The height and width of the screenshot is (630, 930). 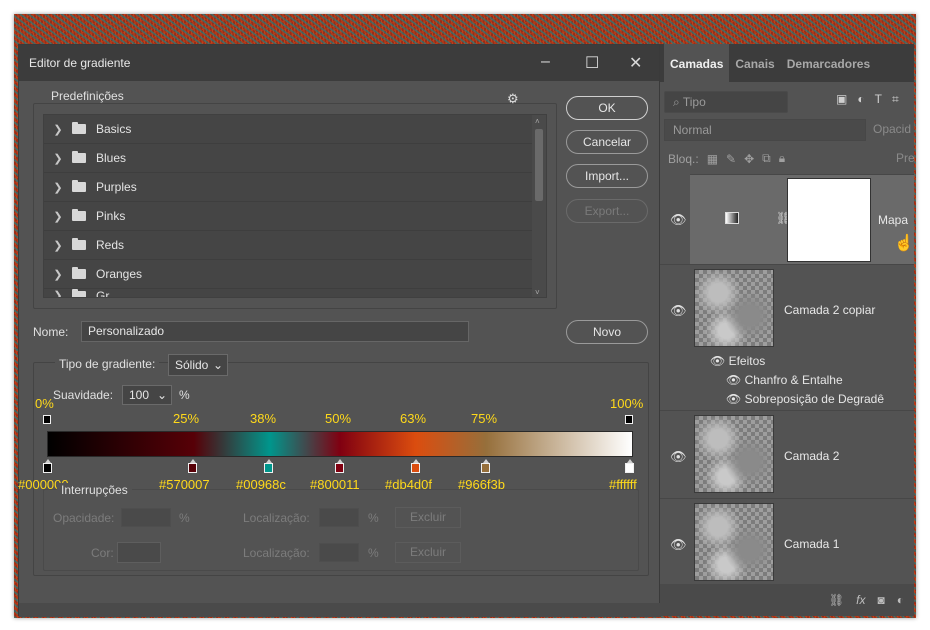 What do you see at coordinates (102, 553) in the screenshot?
I see `color-label: Cor:` at bounding box center [102, 553].